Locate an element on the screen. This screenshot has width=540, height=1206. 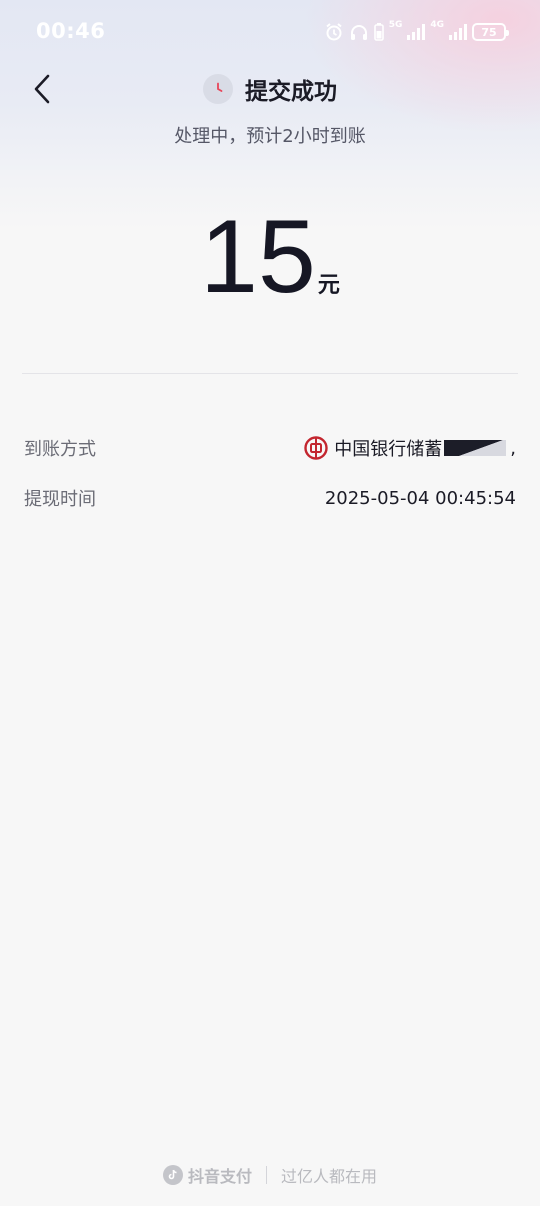
detail-label: 提现时间 is located at coordinates (60, 499).